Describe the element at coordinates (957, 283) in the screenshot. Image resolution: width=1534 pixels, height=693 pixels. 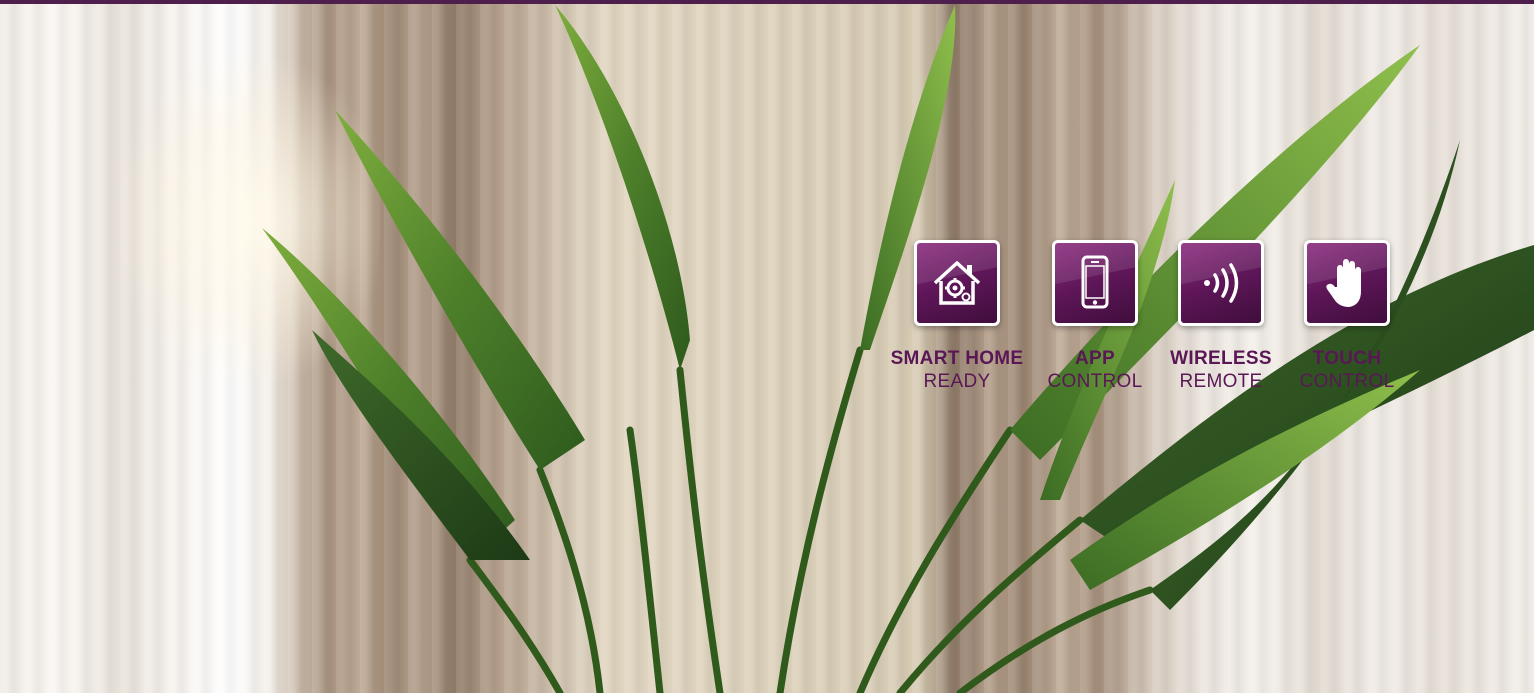
I see `smart-home-icon` at that location.